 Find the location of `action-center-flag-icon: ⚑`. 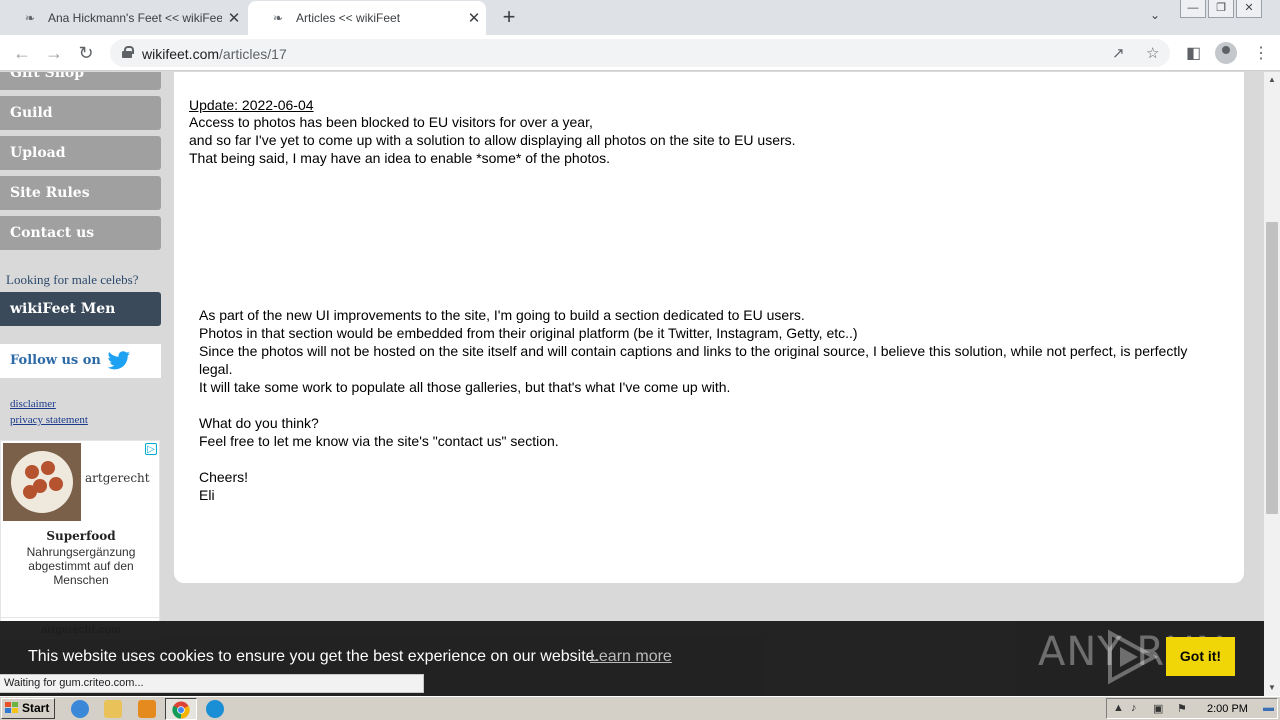

action-center-flag-icon: ⚑ is located at coordinates (1182, 708).